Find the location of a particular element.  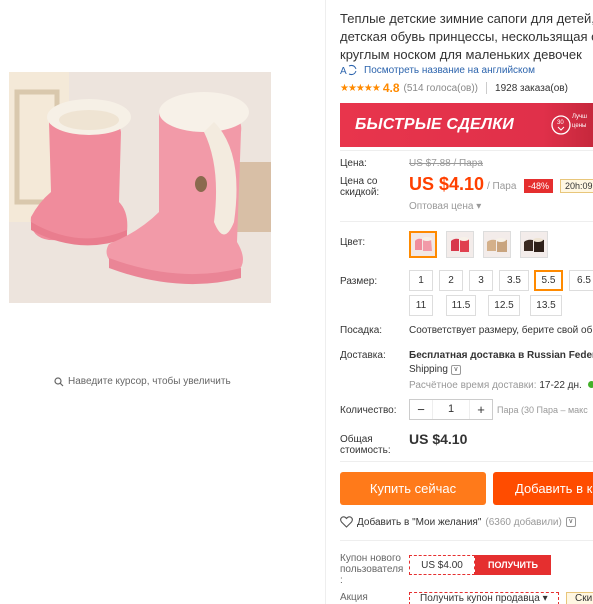

wishlist-count: (6360 добавили) is located at coordinates (523, 522).